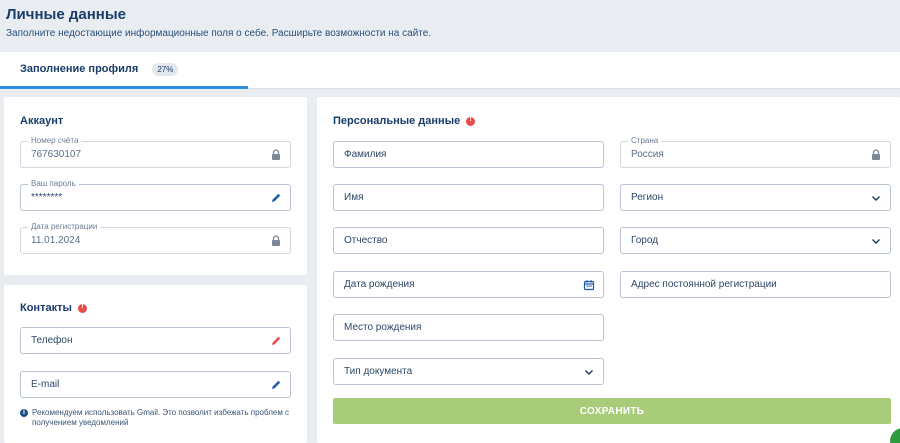 The height and width of the screenshot is (443, 900). I want to click on registration-date-field: Дата регистрации 11.01.2024, so click(155, 238).